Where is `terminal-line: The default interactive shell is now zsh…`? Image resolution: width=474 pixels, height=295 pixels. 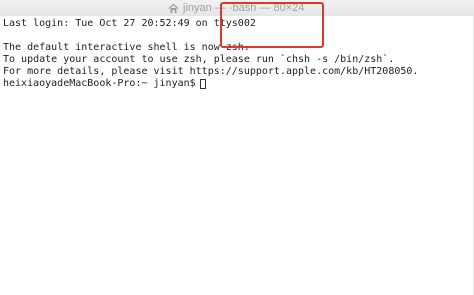
terminal-line: The default interactive shell is now zsh… is located at coordinates (126, 47).